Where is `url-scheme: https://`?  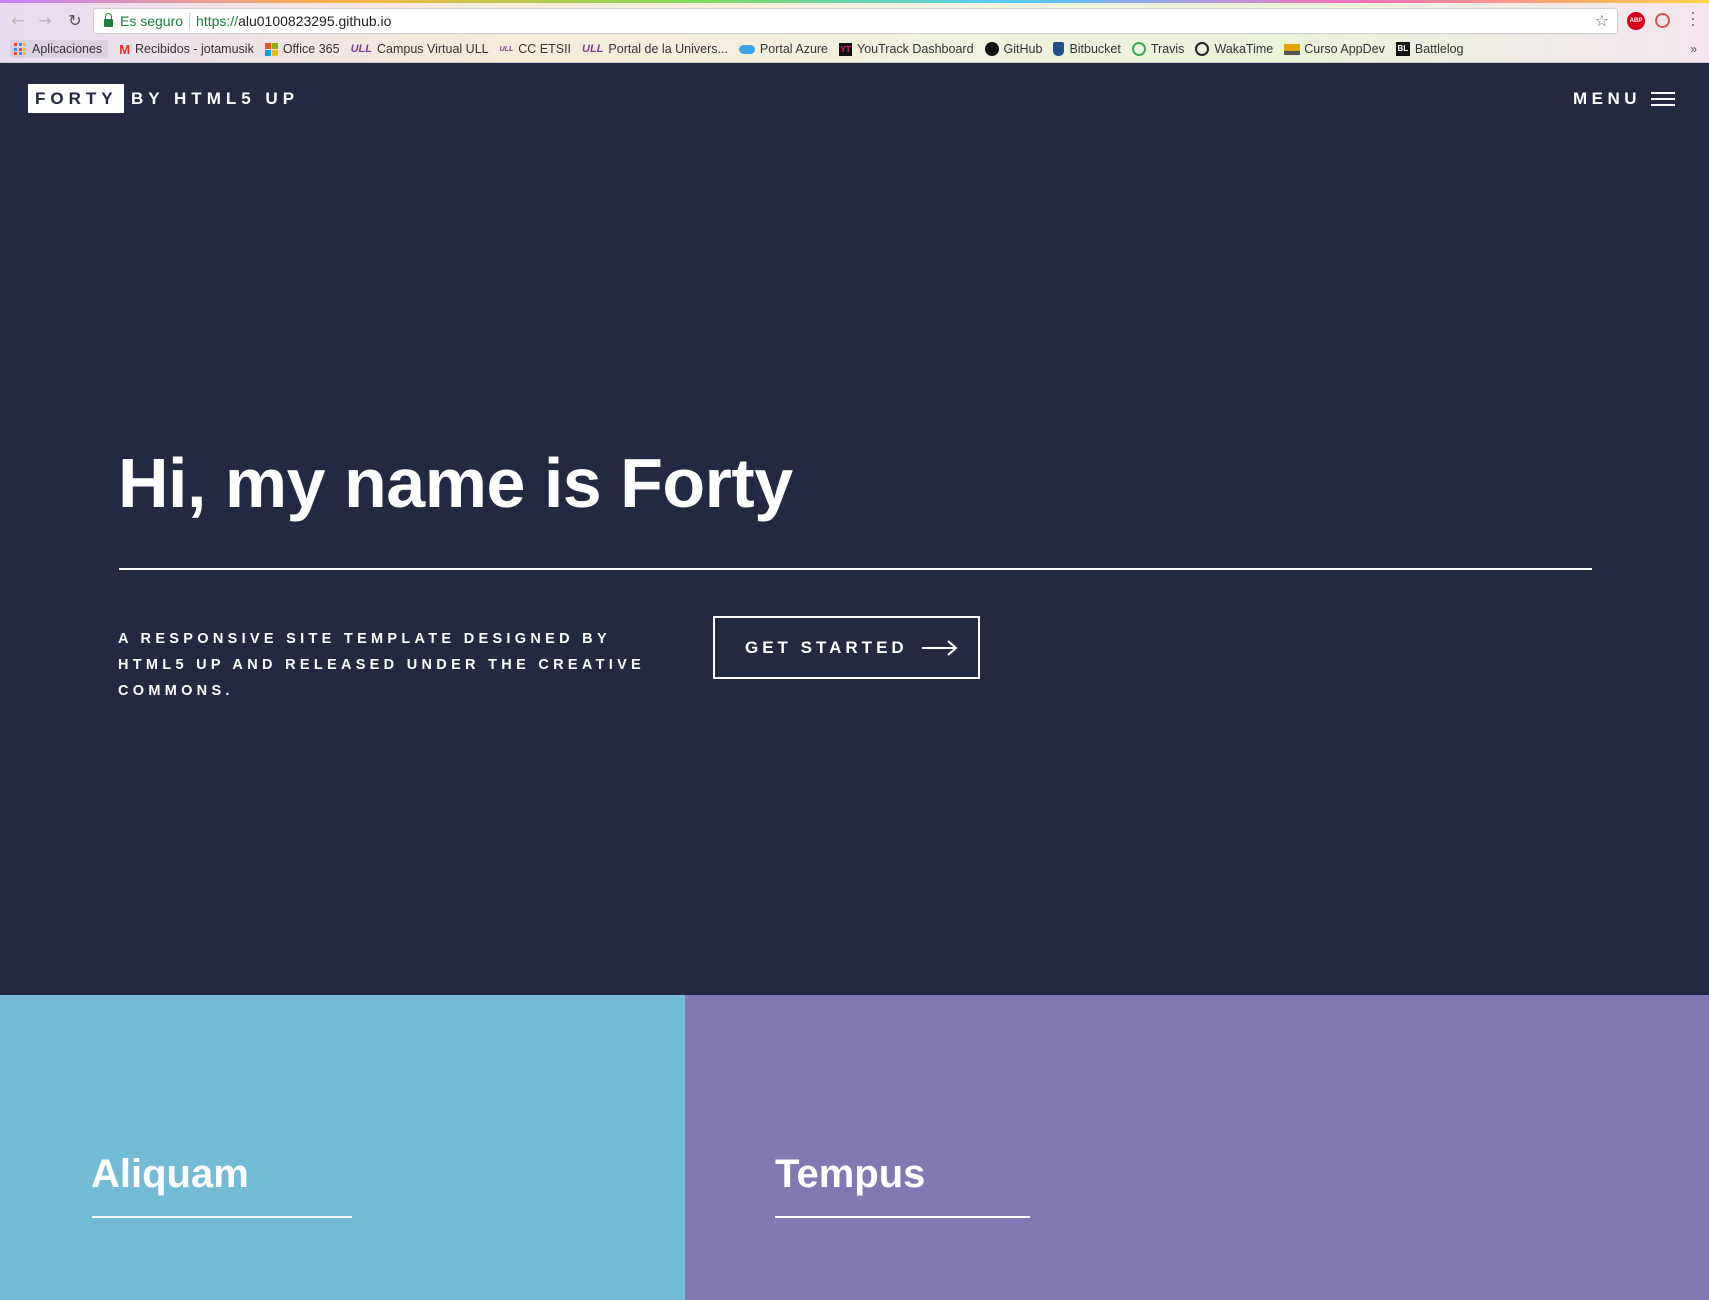
url-scheme: https:// is located at coordinates (217, 21).